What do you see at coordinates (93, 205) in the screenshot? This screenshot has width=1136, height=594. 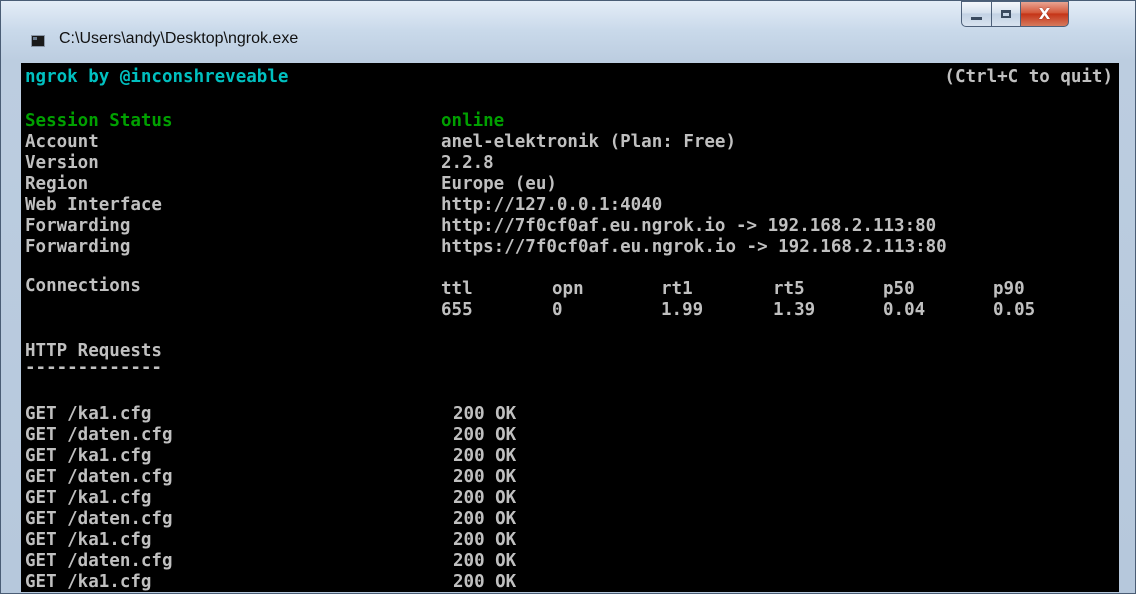 I see `status-label-web-interface: Web Interface` at bounding box center [93, 205].